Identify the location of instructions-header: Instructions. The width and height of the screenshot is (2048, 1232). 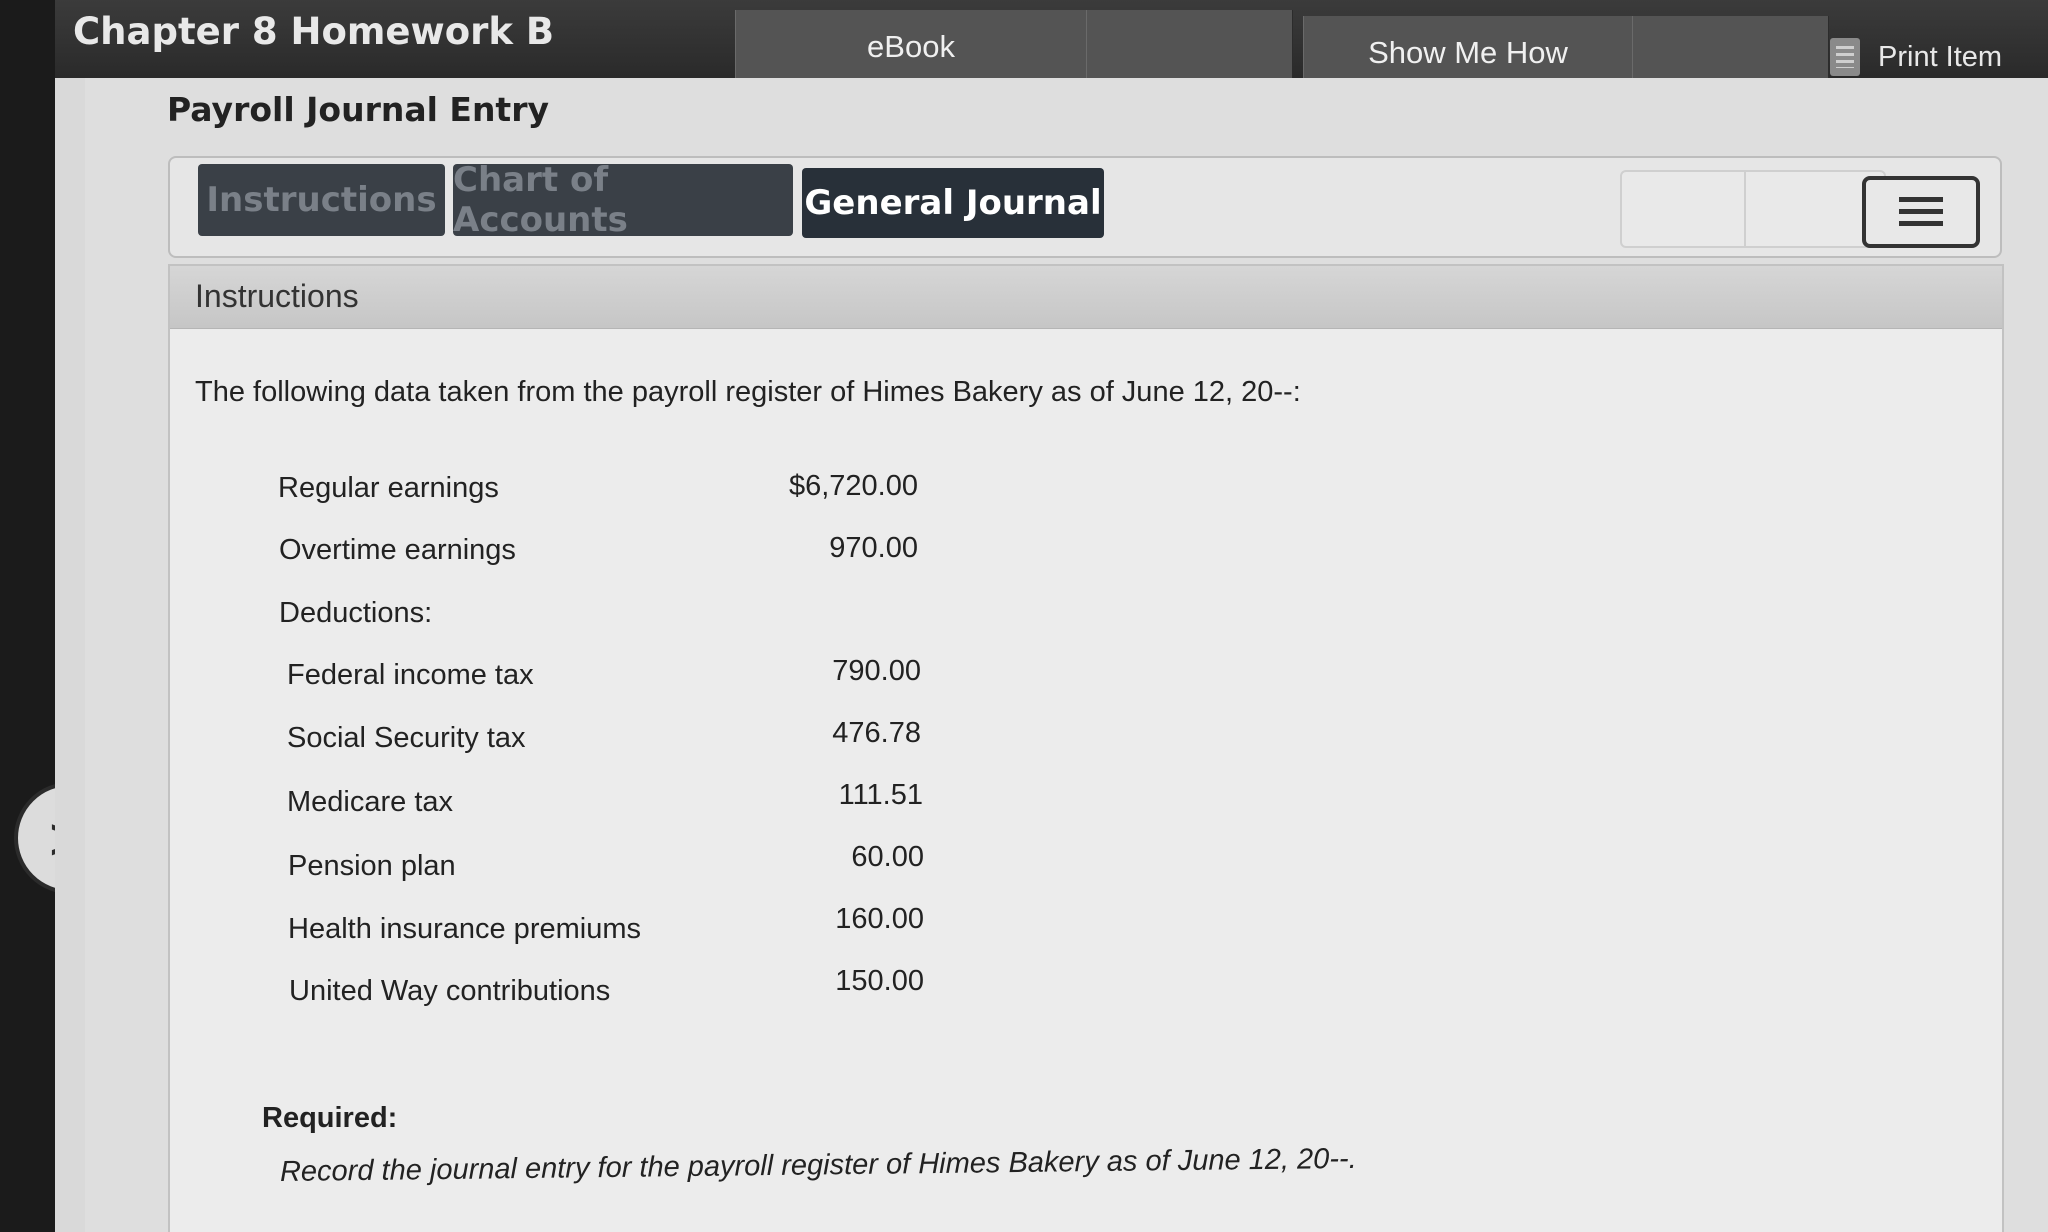
(1086, 297).